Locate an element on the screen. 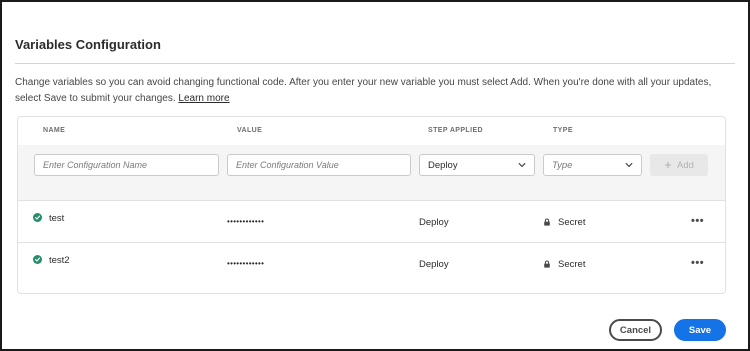 This screenshot has height=351, width=750. add-button: Add is located at coordinates (679, 165).